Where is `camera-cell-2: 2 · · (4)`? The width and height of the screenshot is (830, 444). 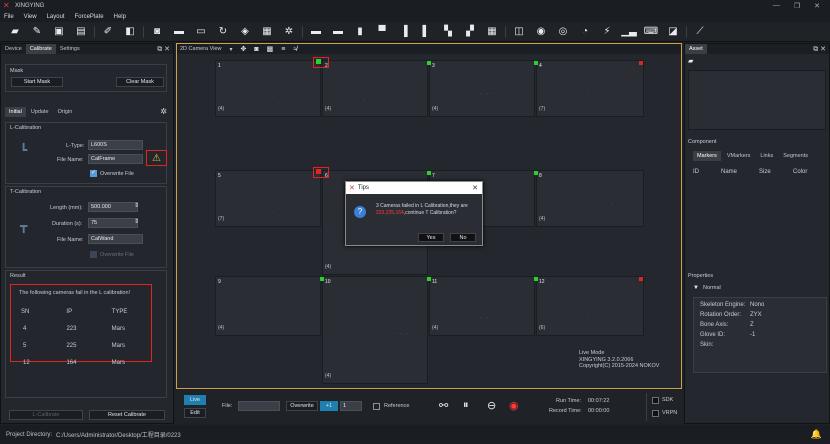 camera-cell-2: 2 · · (4) is located at coordinates (370, 87).